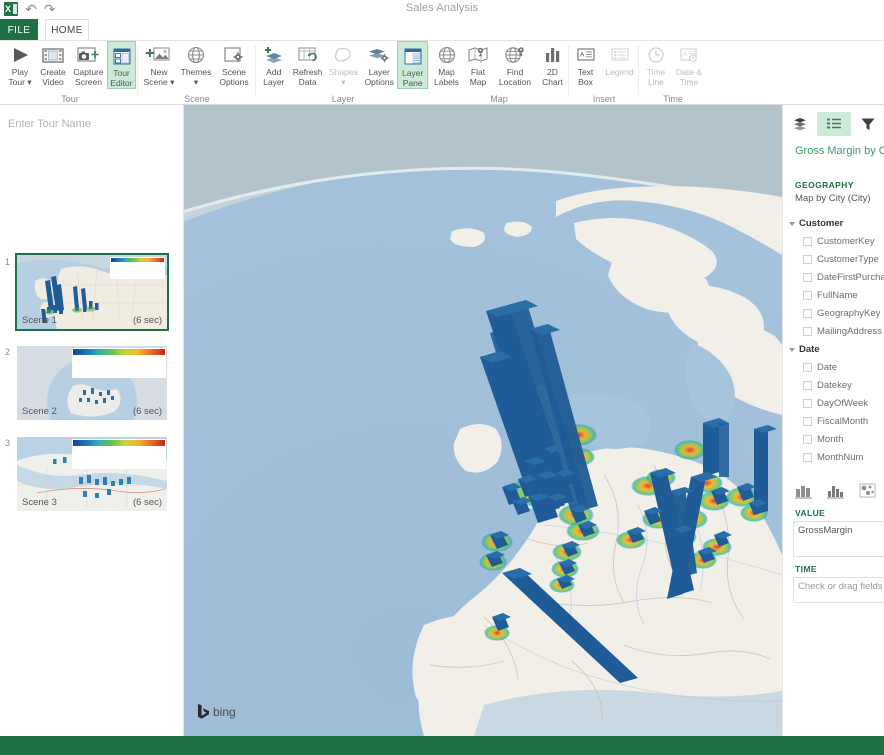 The height and width of the screenshot is (755, 884). I want to click on field-label: Datekey, so click(834, 385).